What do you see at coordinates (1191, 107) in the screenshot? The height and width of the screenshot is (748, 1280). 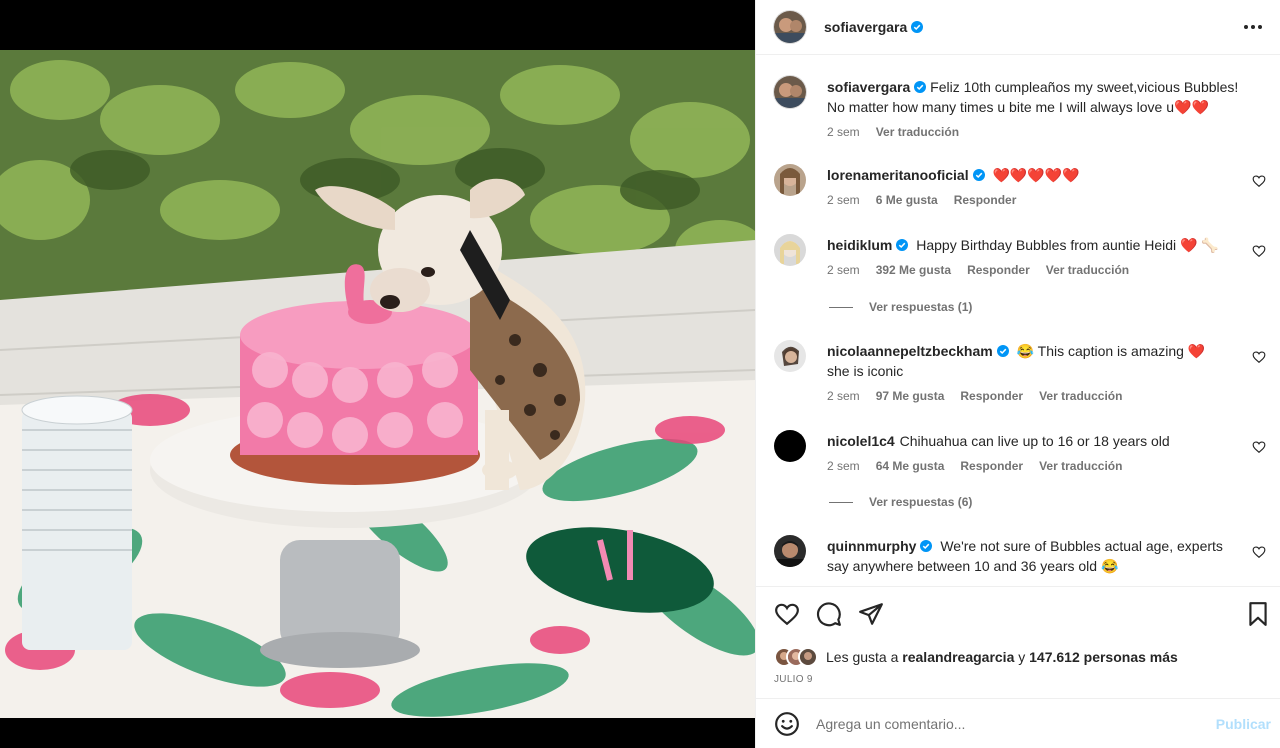 I see `caption-emoji: ❤️❤️` at bounding box center [1191, 107].